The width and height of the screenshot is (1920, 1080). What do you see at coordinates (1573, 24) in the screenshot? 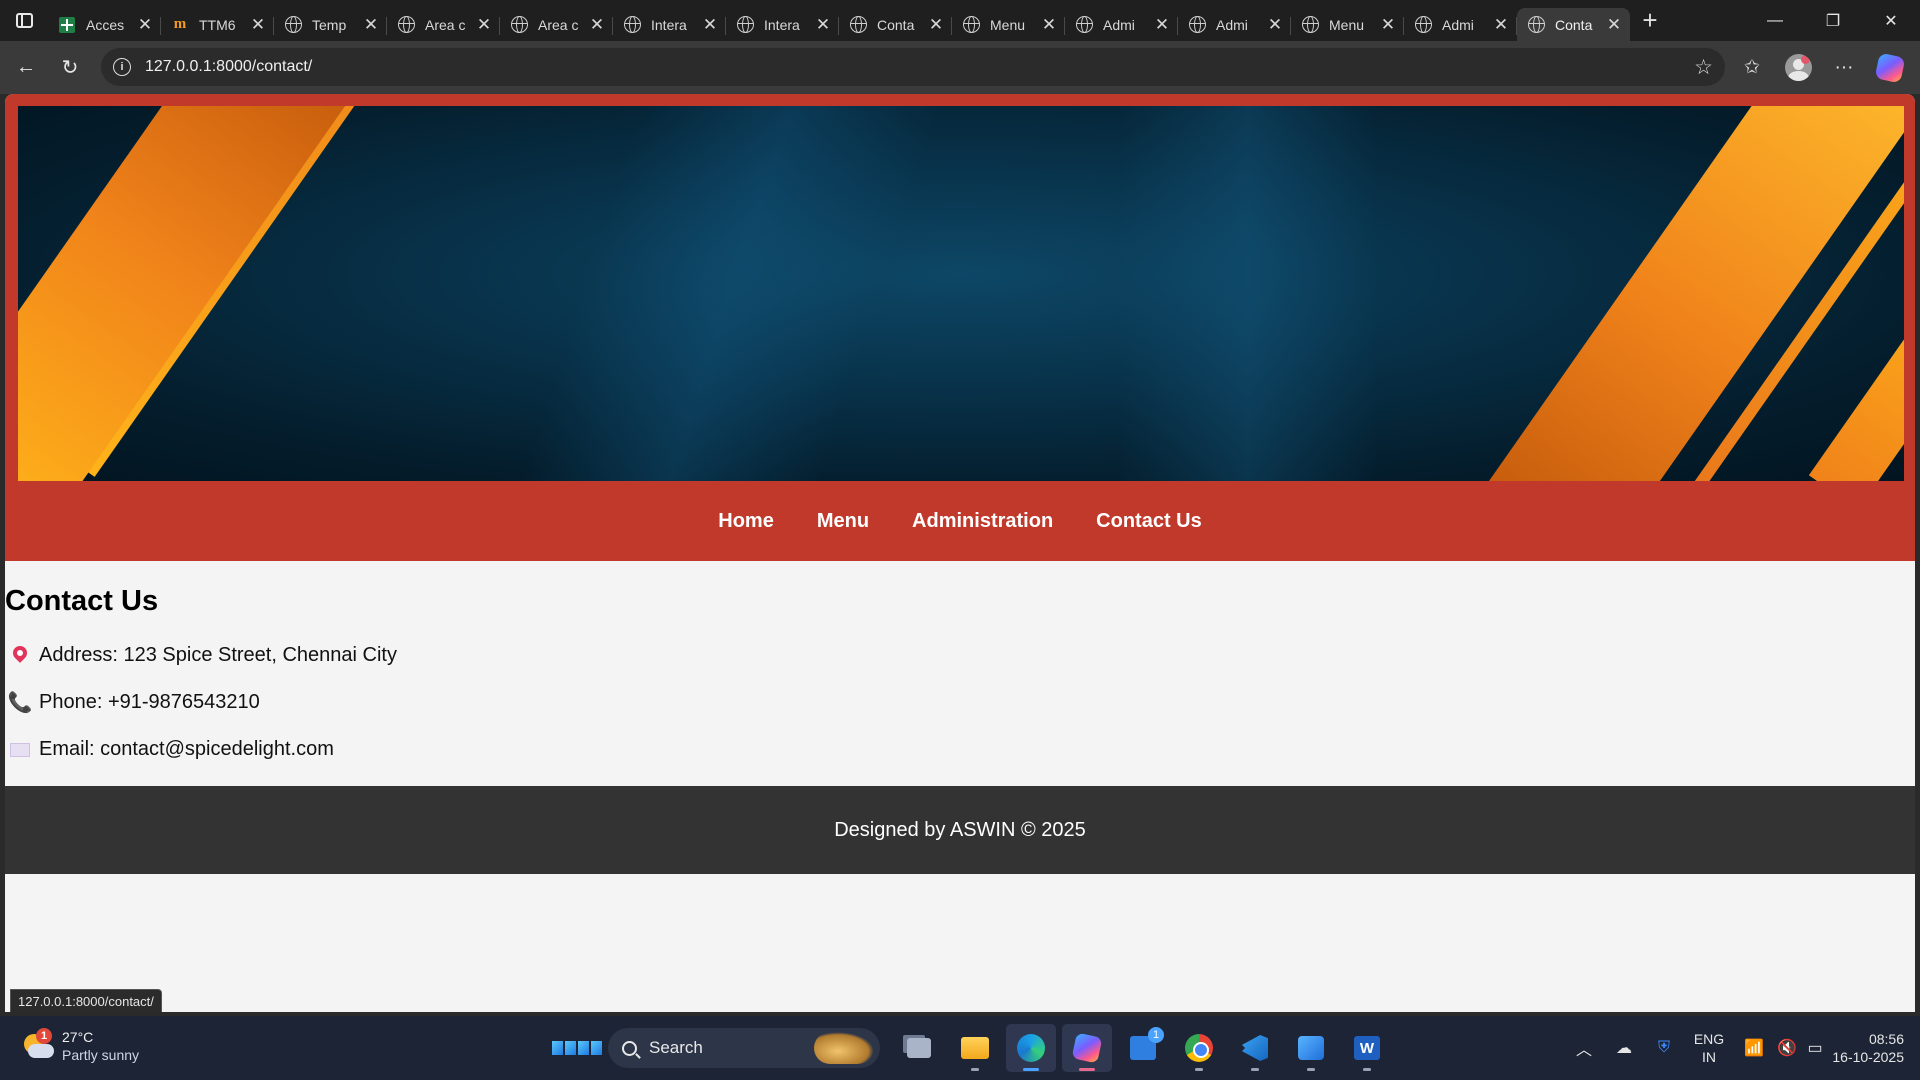
I see `browser-tab-active: Conta ✕` at bounding box center [1573, 24].